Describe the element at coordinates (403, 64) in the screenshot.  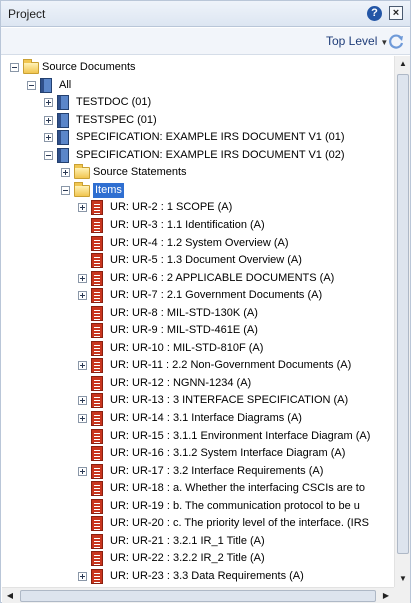
I see `scroll-up-icon: ▲` at that location.